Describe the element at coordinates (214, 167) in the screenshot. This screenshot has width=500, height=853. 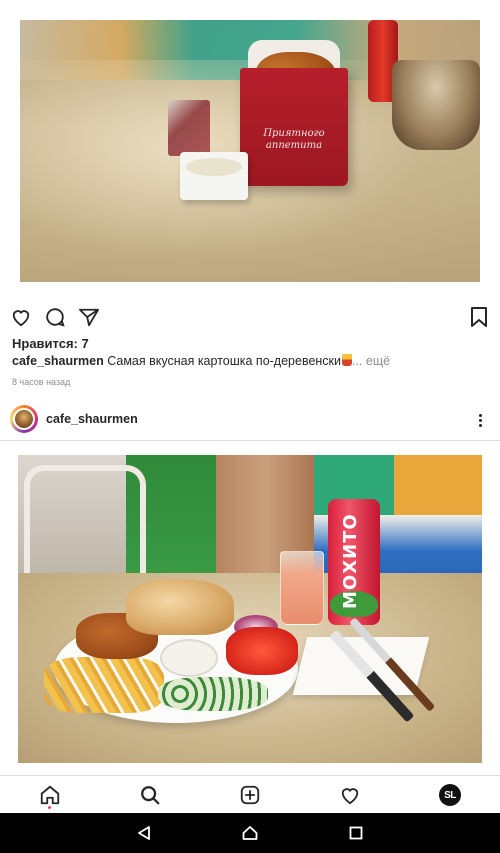
I see `sauce` at that location.